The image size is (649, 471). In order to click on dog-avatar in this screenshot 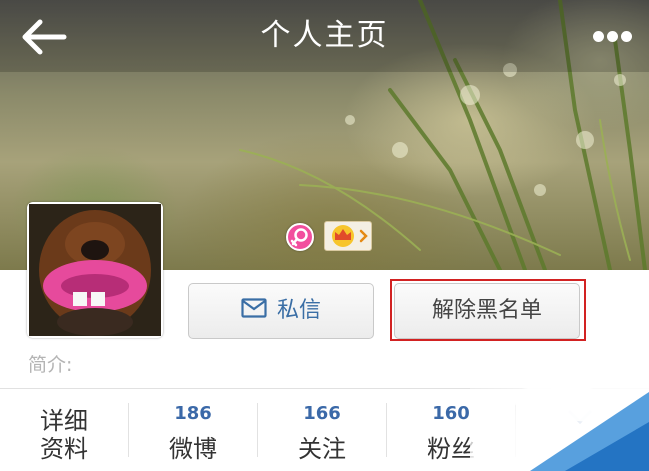, I will do `click(95, 270)`.